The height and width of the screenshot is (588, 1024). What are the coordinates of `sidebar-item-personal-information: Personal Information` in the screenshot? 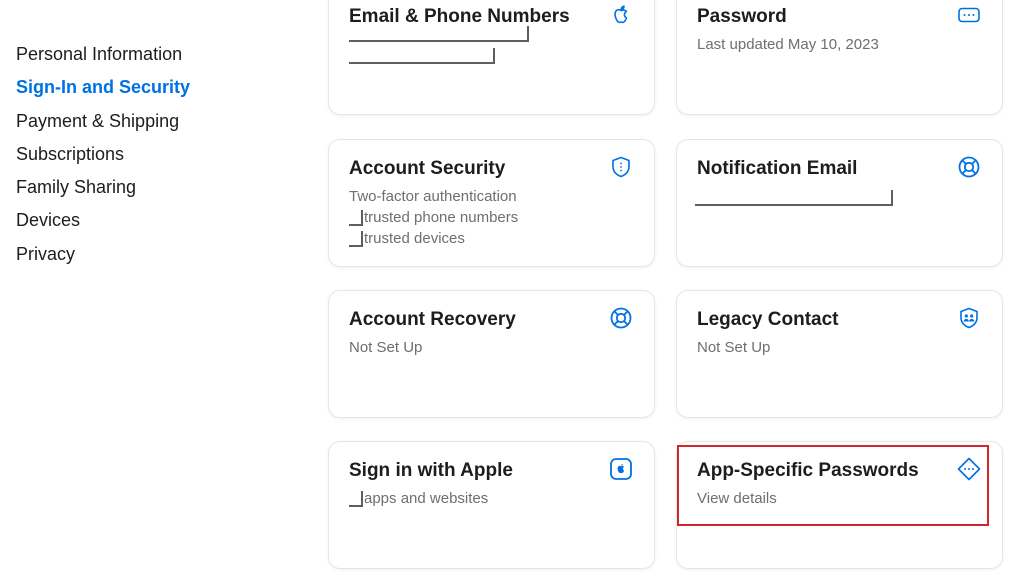 It's located at (146, 59).